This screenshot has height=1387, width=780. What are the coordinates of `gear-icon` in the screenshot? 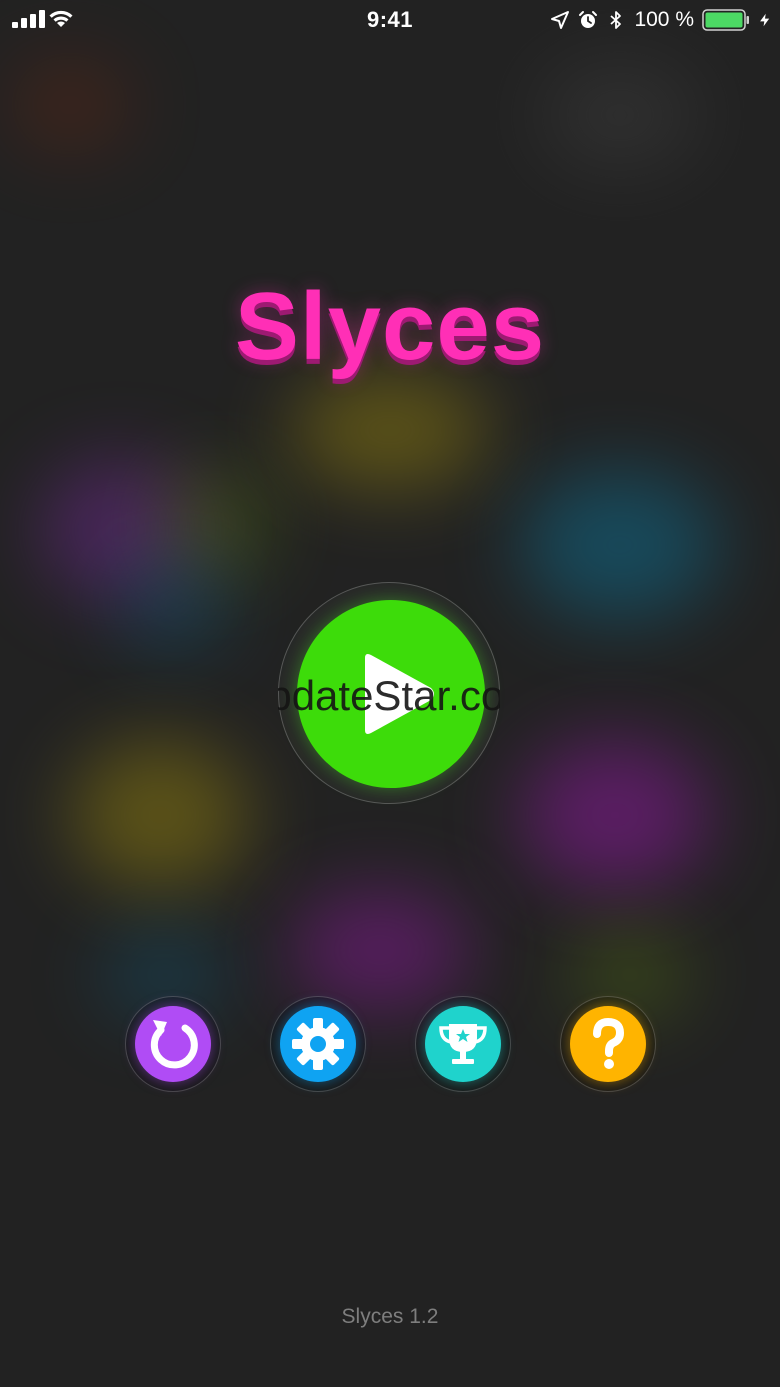 It's located at (318, 1044).